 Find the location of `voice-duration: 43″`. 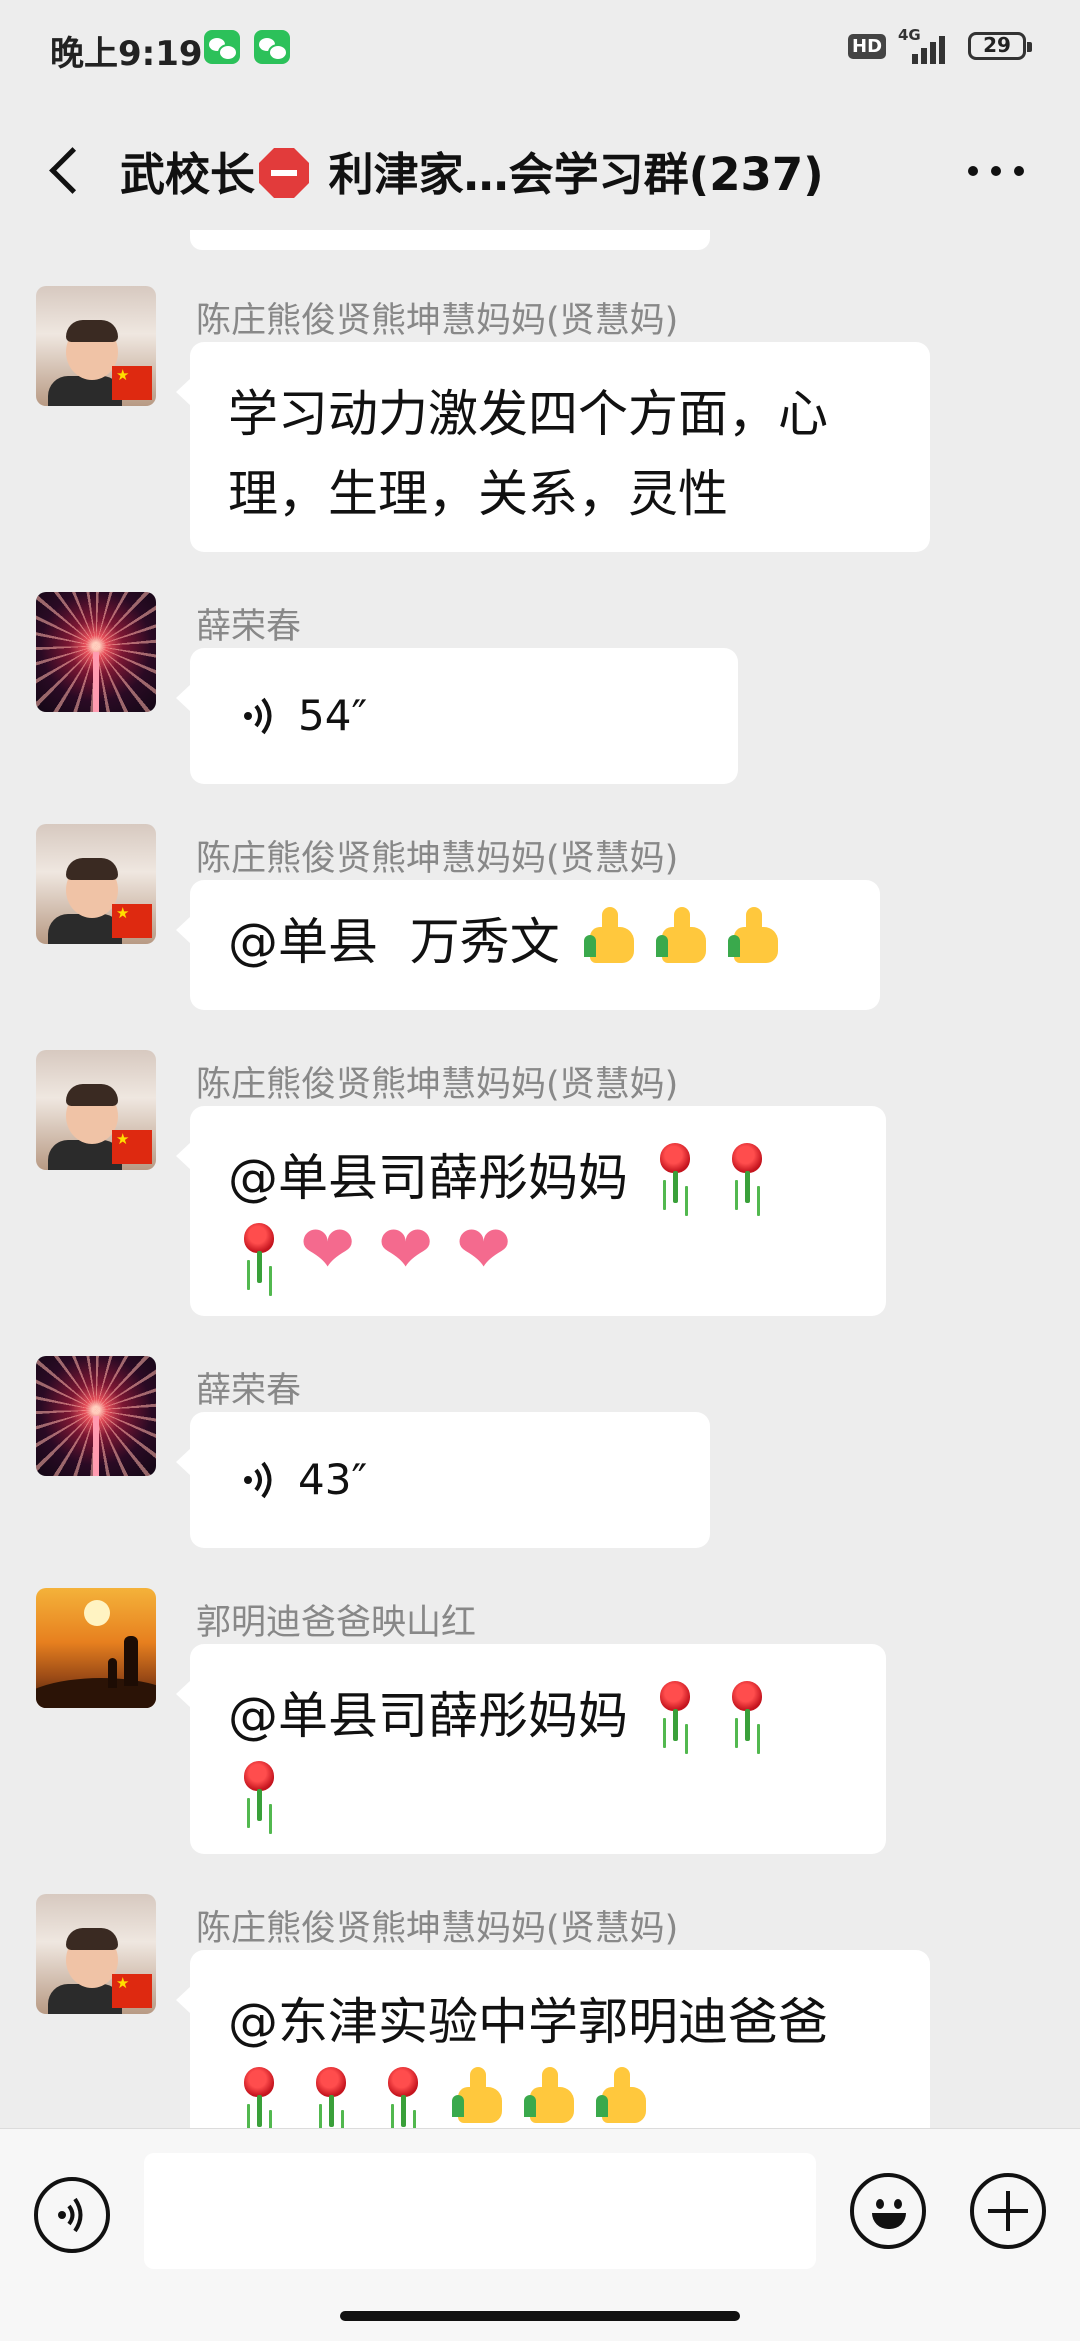

voice-duration: 43″ is located at coordinates (333, 1479).